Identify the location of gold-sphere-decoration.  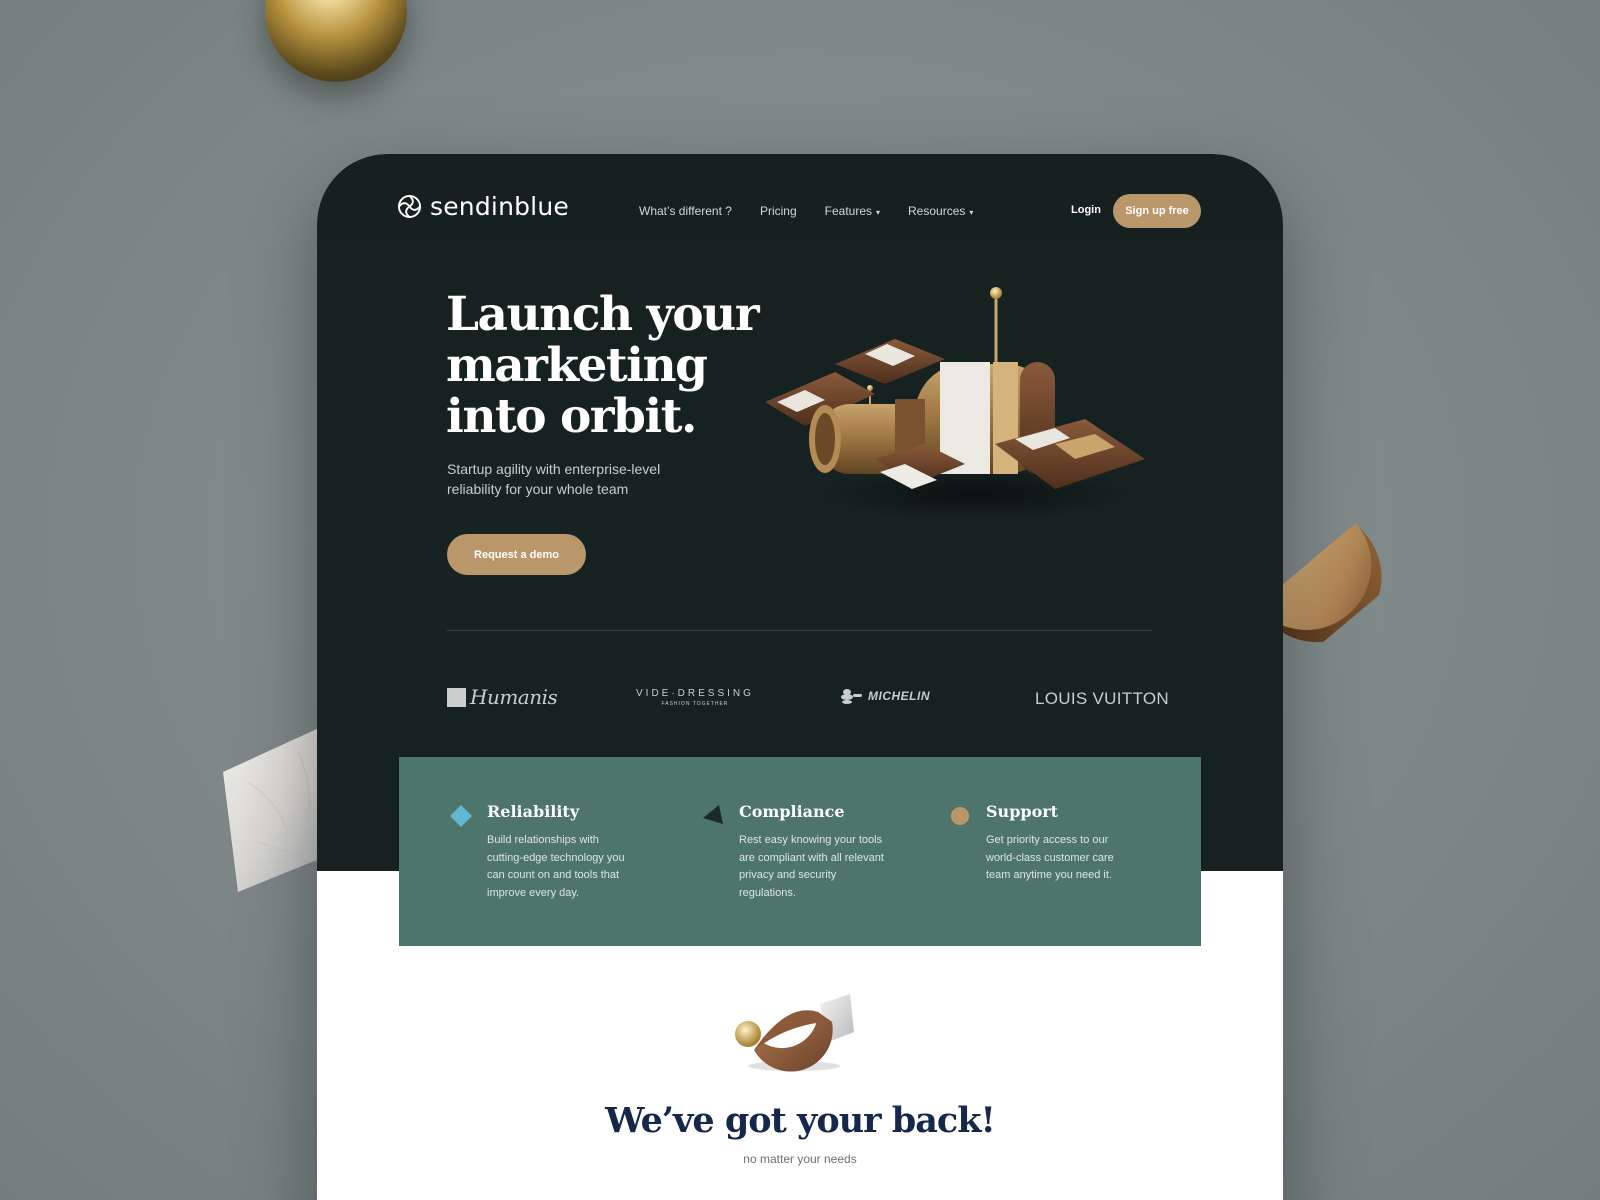
(336, 41).